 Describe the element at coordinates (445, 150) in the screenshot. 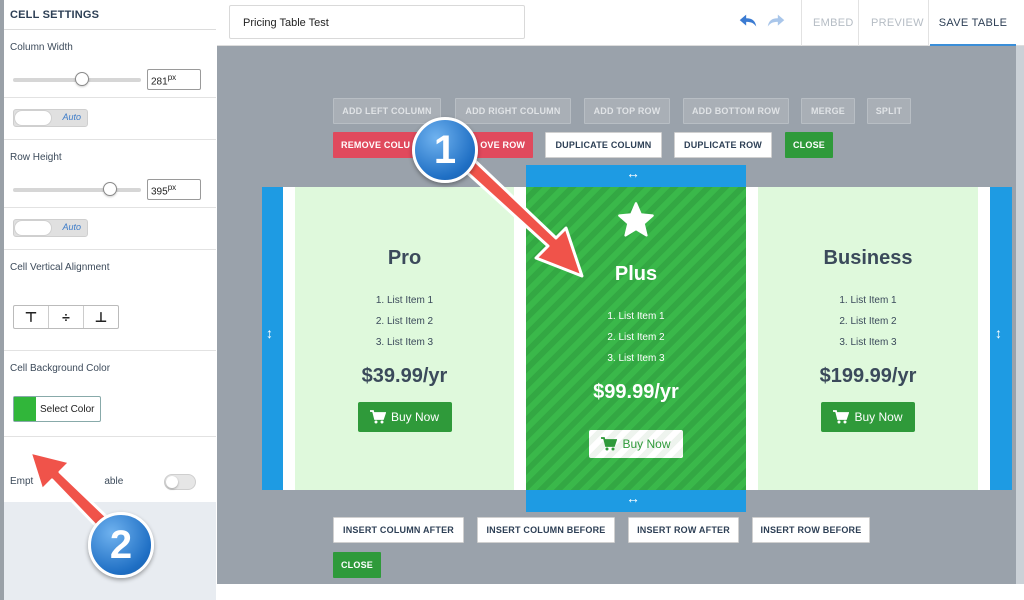

I see `annotation-badge-1: 1` at that location.